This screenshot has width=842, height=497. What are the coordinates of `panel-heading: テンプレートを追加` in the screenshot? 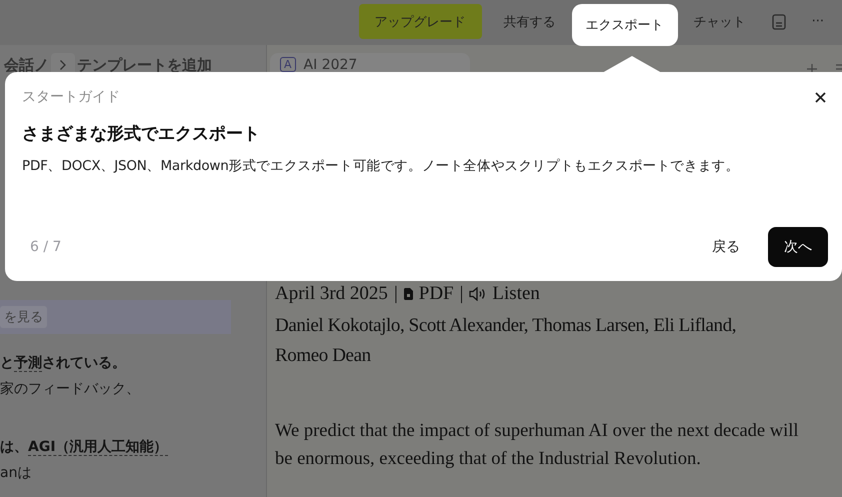 It's located at (144, 65).